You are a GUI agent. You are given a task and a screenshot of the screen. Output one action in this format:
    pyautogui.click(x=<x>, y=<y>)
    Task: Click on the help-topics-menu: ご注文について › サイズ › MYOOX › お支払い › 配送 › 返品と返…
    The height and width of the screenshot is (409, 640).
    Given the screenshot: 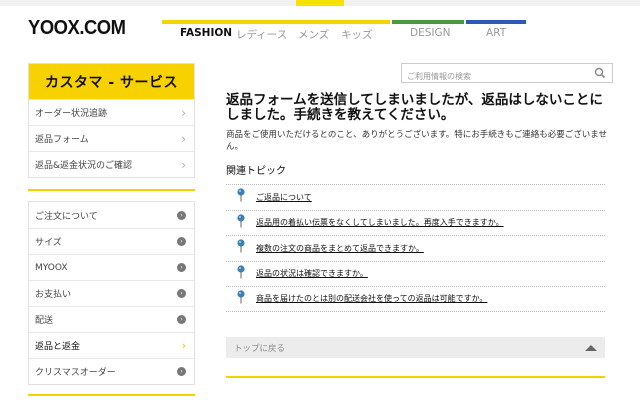 What is the action you would take?
    pyautogui.click(x=111, y=293)
    